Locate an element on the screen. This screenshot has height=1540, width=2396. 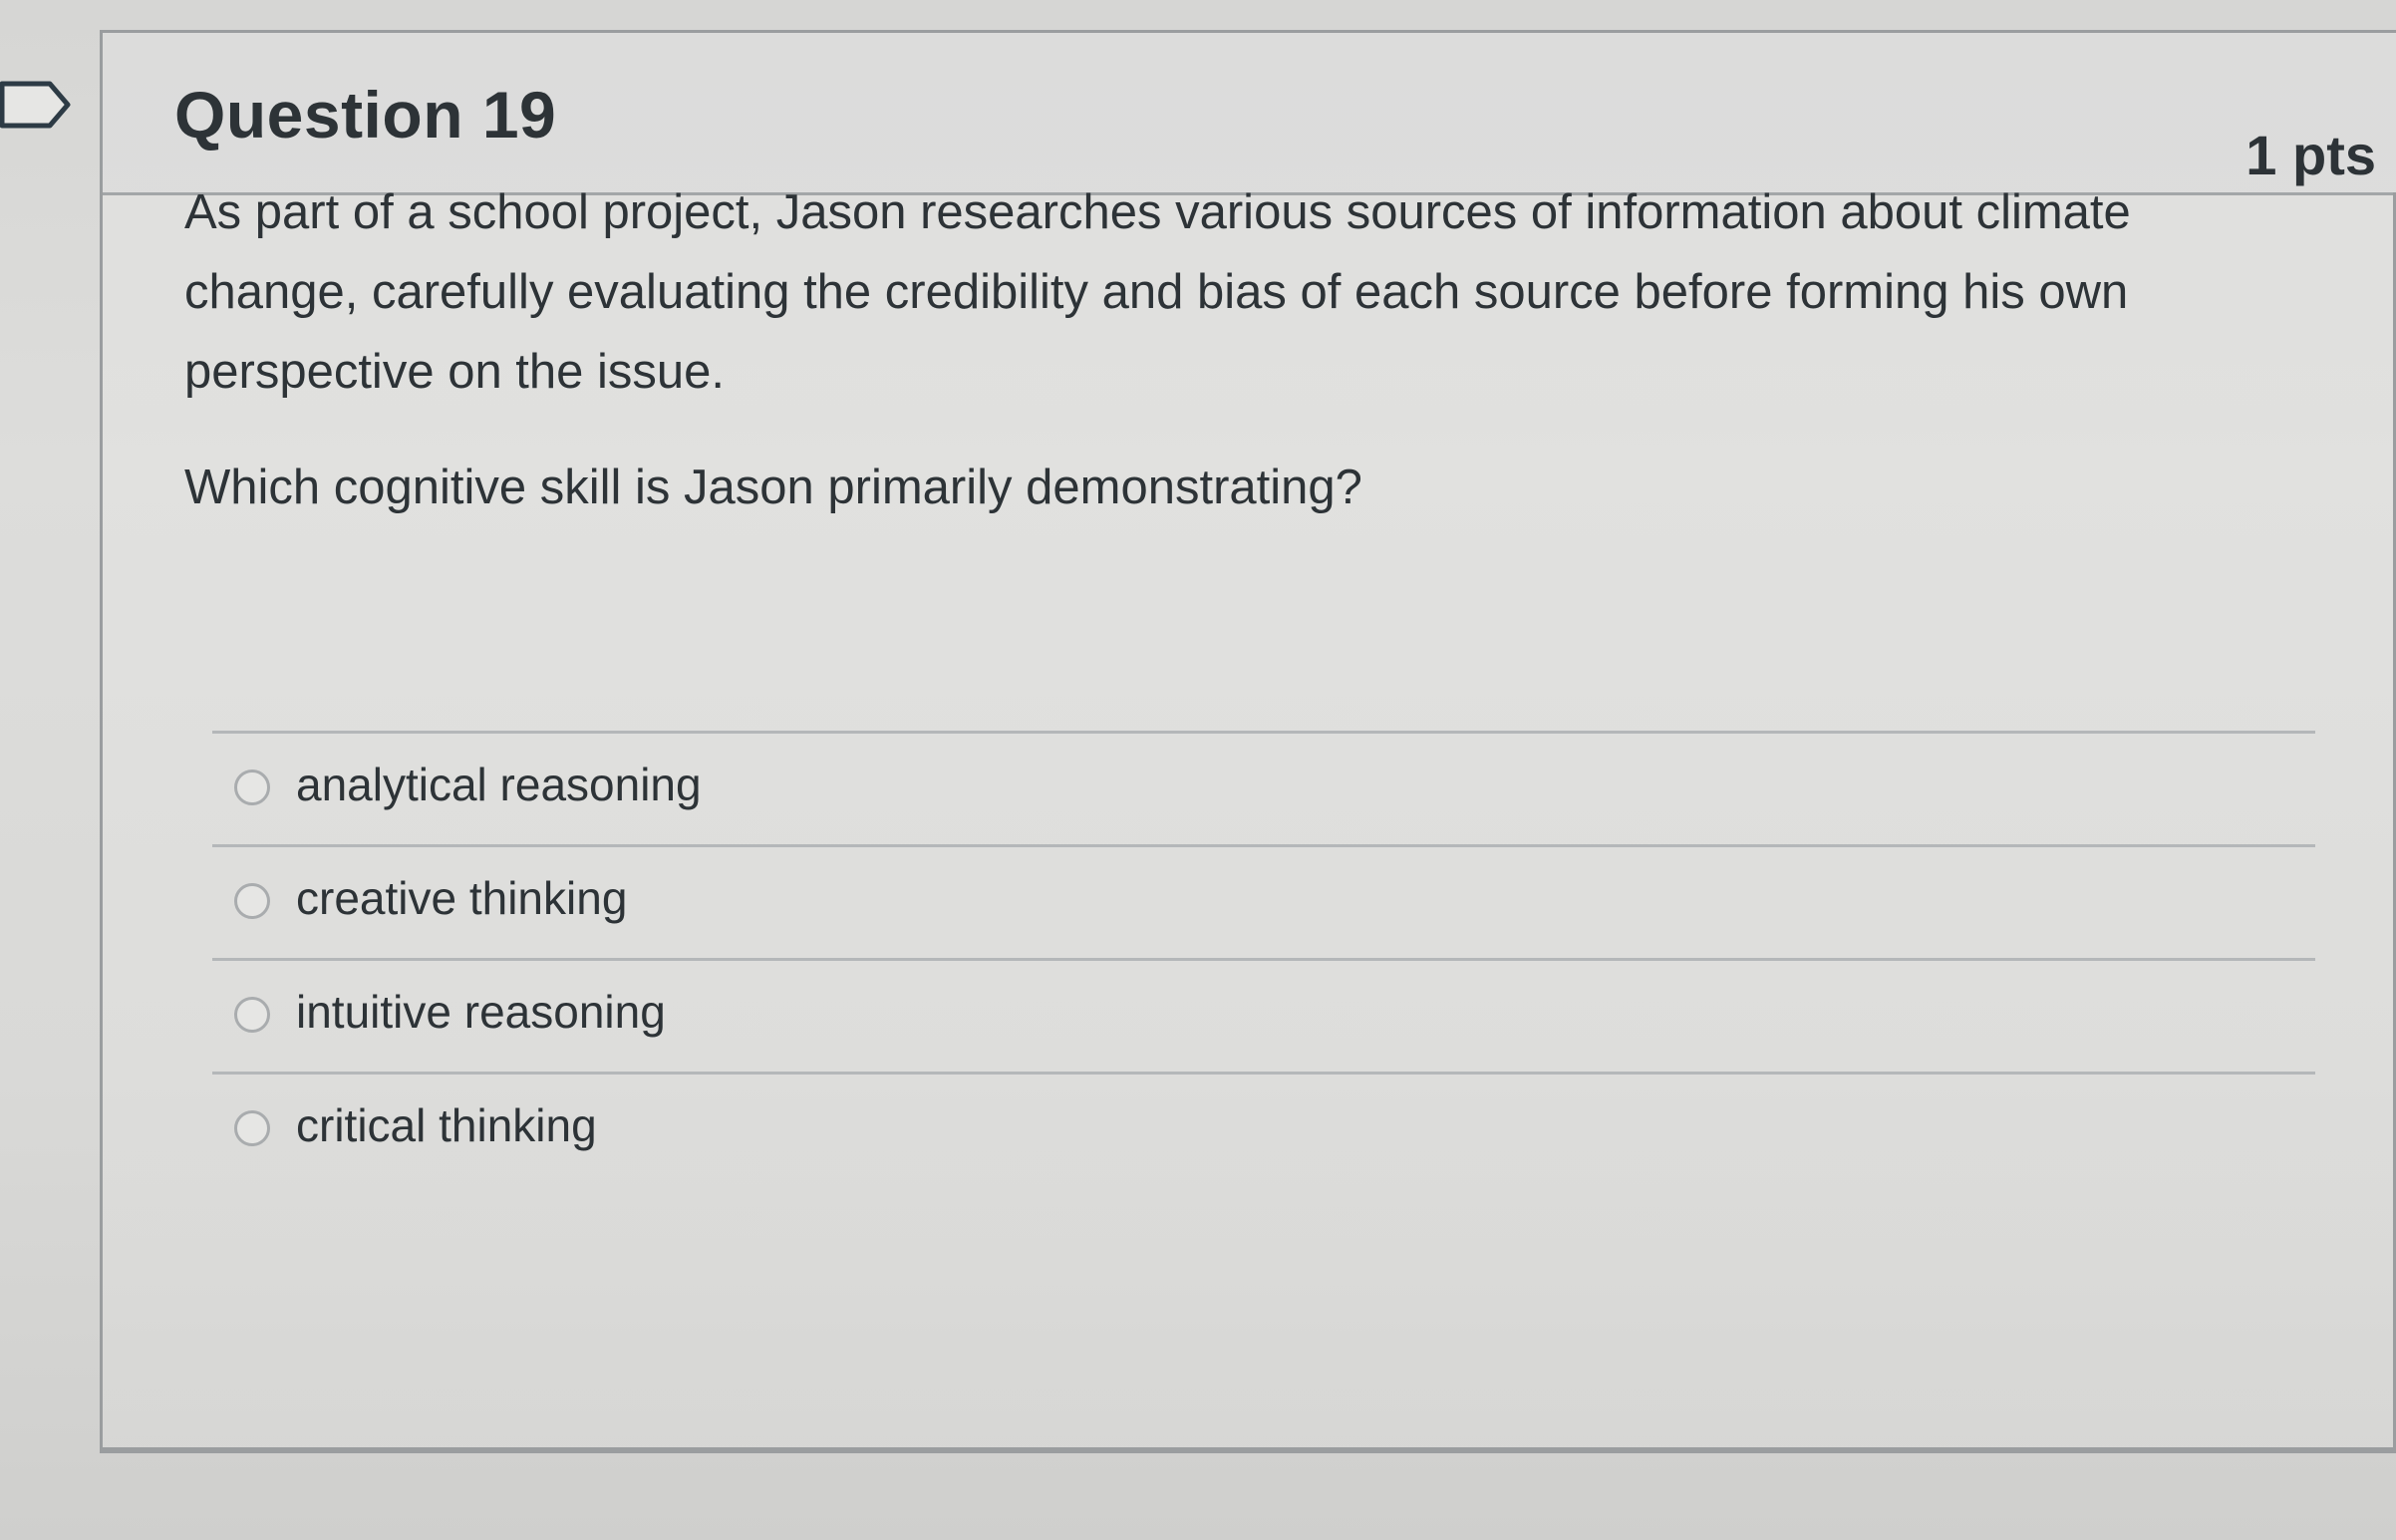
card-bottom-border is located at coordinates (1249, 1448).